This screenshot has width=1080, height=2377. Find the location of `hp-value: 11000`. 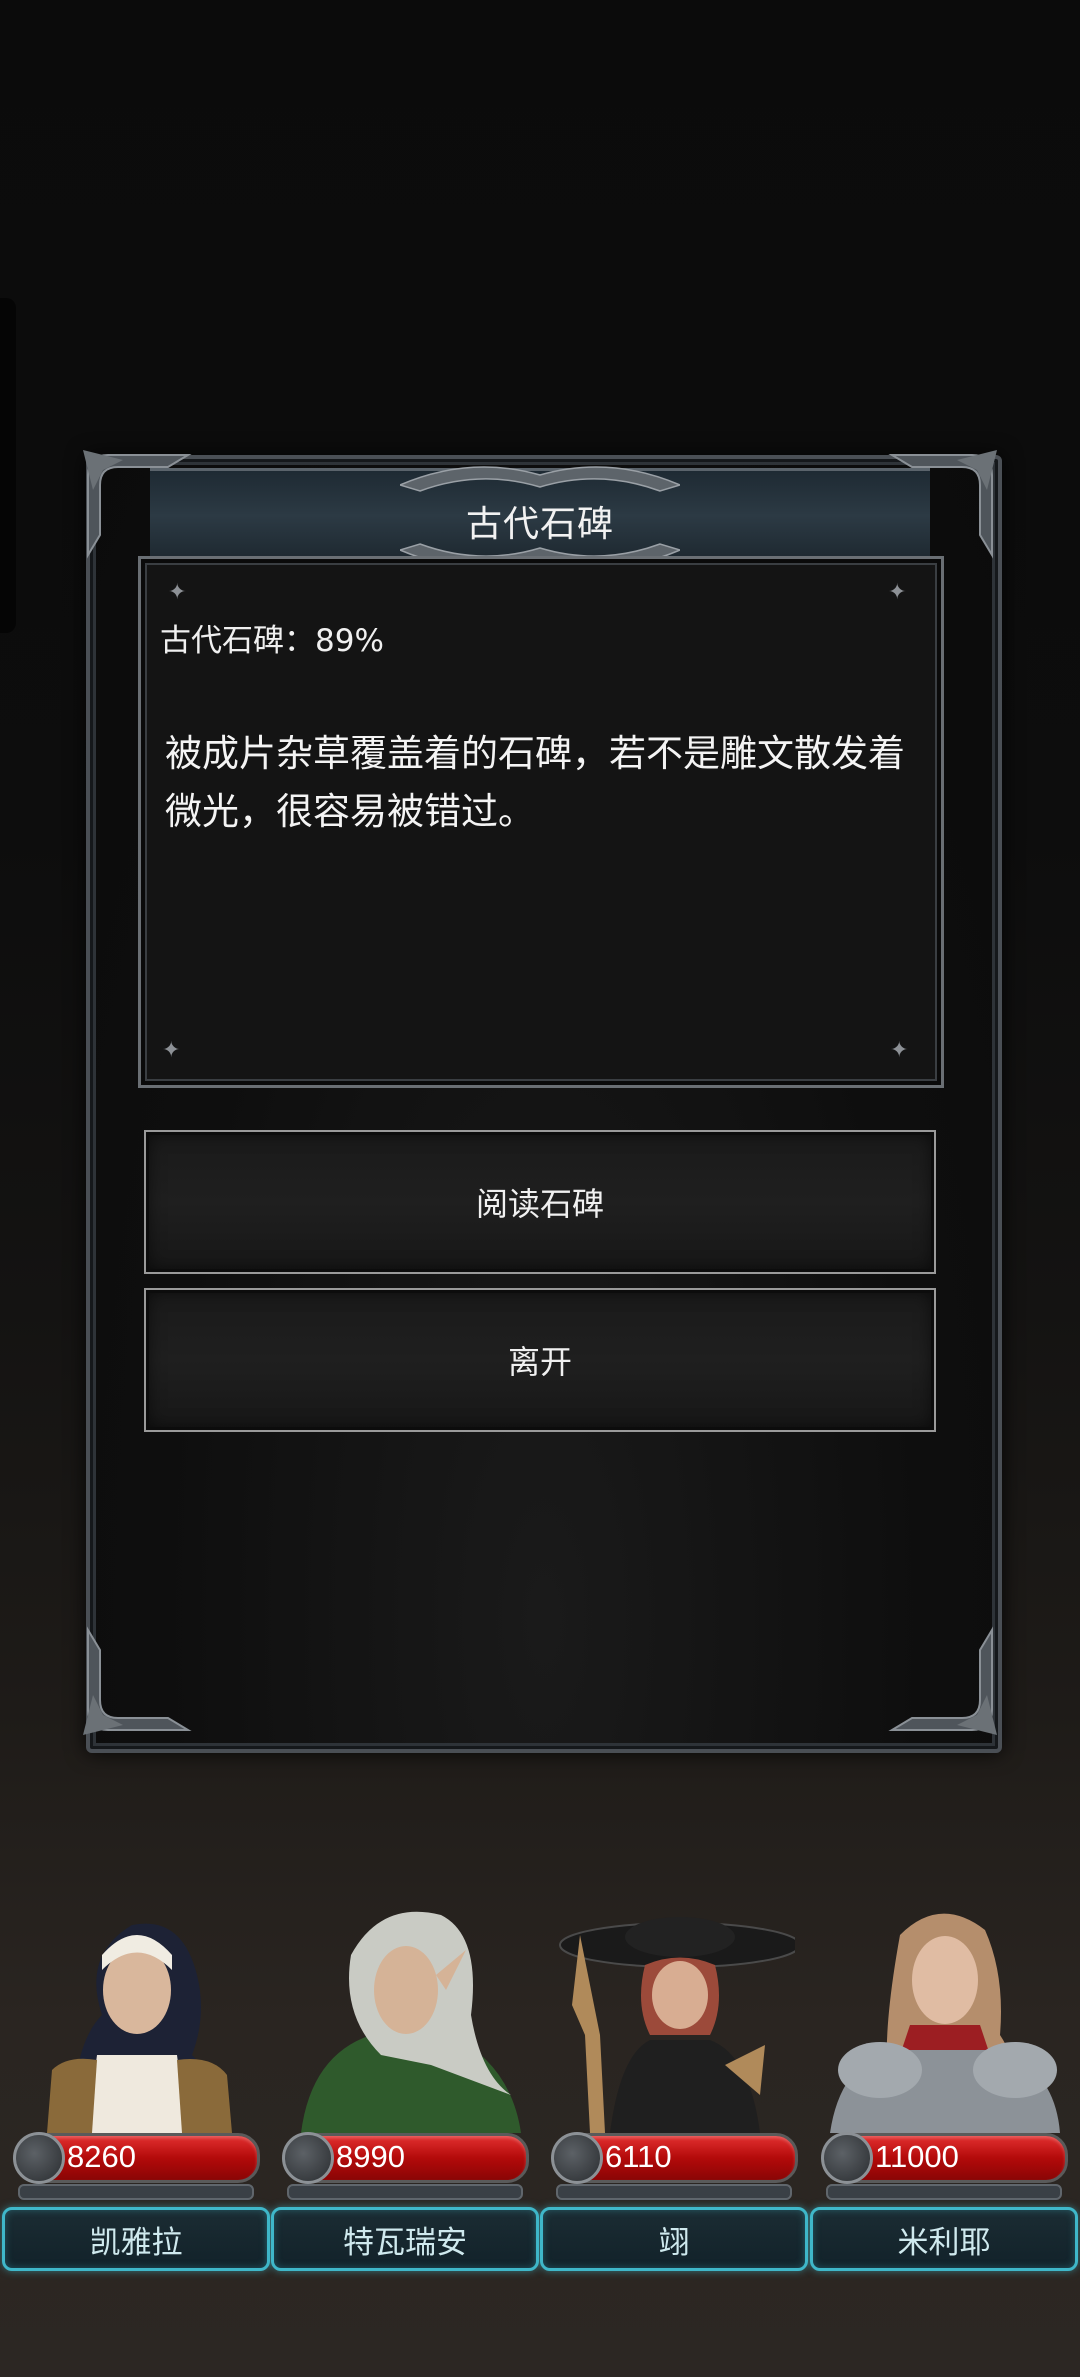

hp-value: 11000 is located at coordinates (917, 2156).